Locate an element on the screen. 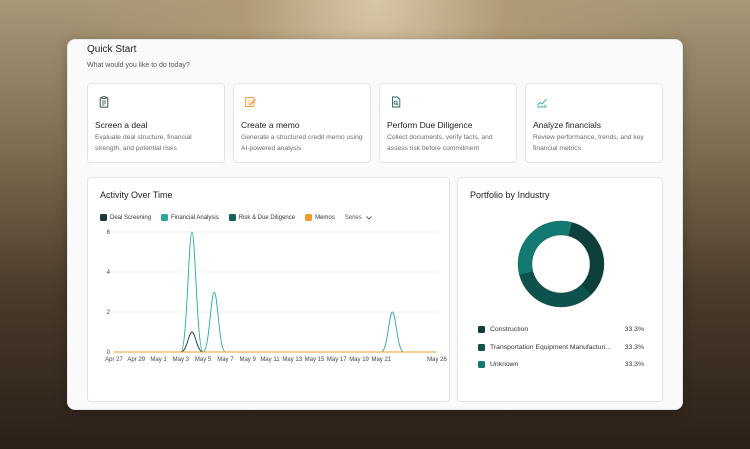 The width and height of the screenshot is (750, 449). quick-start-subtitle: What would you like to do today? is located at coordinates (138, 65).